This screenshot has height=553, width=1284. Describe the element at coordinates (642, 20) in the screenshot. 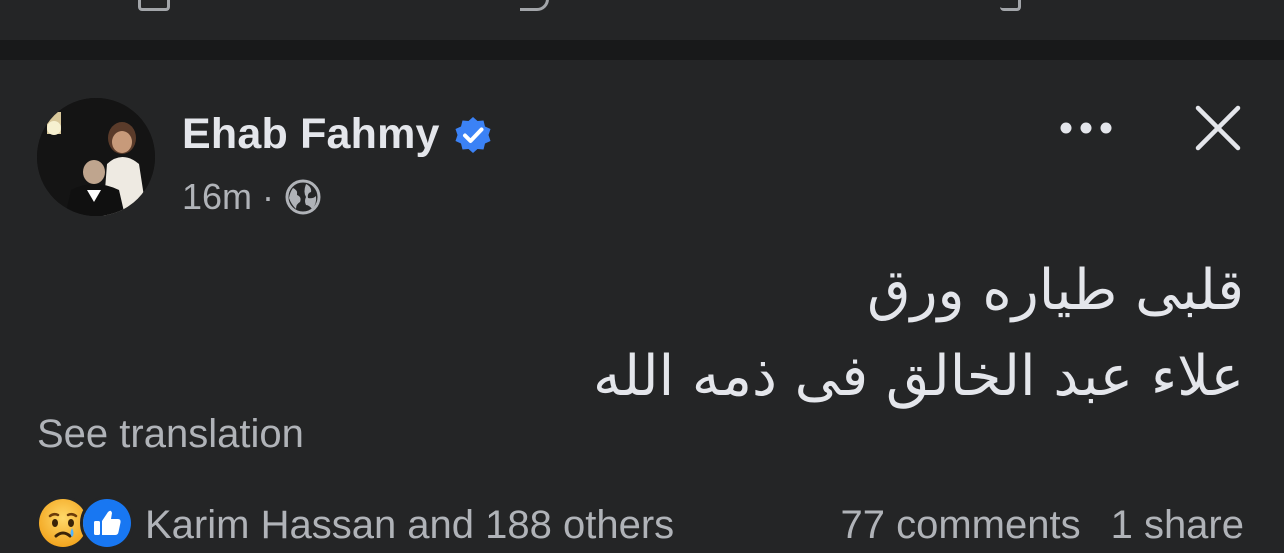

I see `top-action-bar` at that location.